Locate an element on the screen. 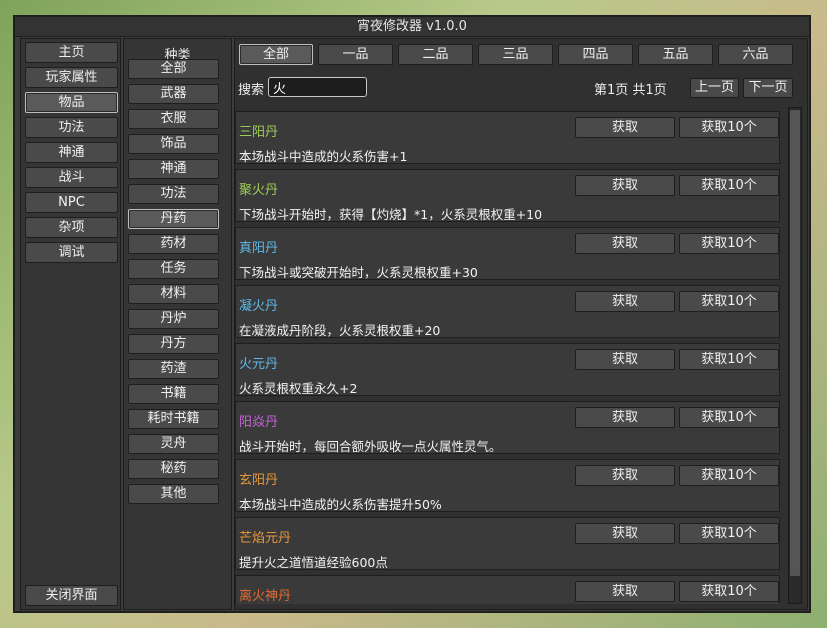  category-item-13: 书籍 is located at coordinates (173, 394).